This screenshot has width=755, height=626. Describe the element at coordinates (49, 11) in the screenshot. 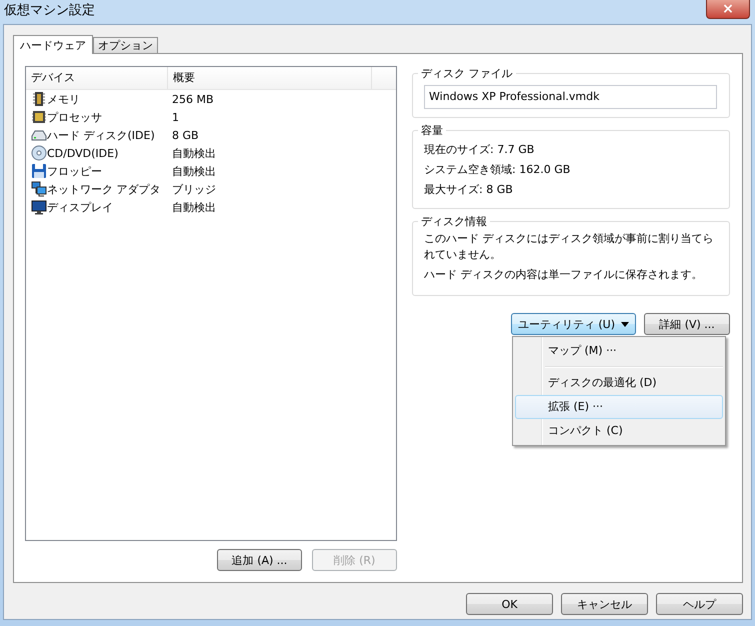

I see `window-title: 仮想マシン設定` at that location.